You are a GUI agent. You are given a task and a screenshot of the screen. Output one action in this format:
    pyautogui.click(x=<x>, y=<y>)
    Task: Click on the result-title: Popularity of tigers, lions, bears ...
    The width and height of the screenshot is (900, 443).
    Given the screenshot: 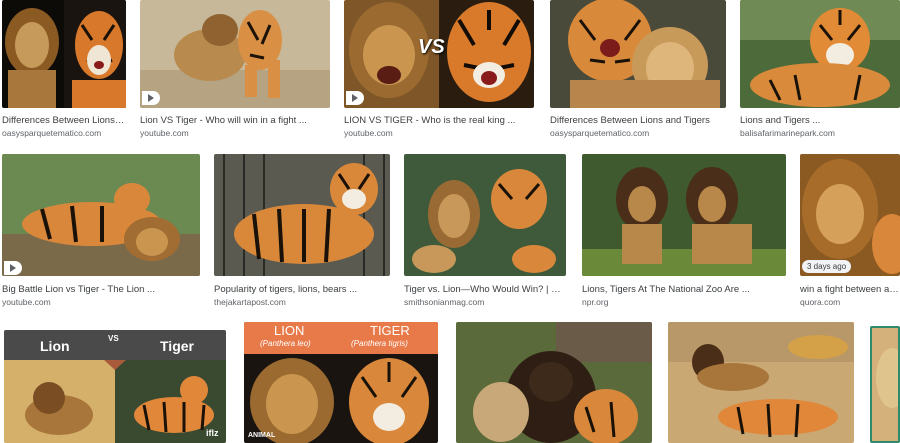 What is the action you would take?
    pyautogui.click(x=302, y=289)
    